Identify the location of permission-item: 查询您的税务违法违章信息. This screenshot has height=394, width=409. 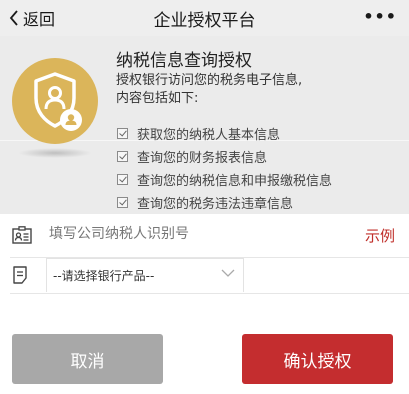
(224, 202).